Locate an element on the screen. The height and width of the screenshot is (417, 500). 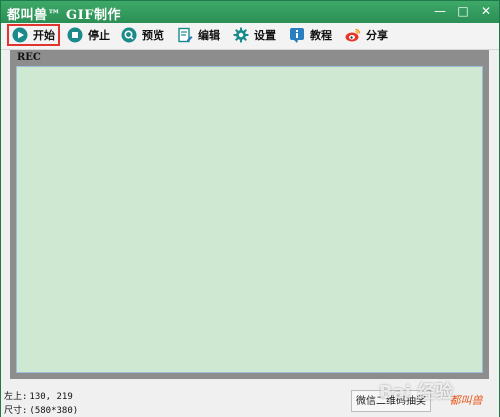
size-label: 尺寸: is located at coordinates (16, 411).